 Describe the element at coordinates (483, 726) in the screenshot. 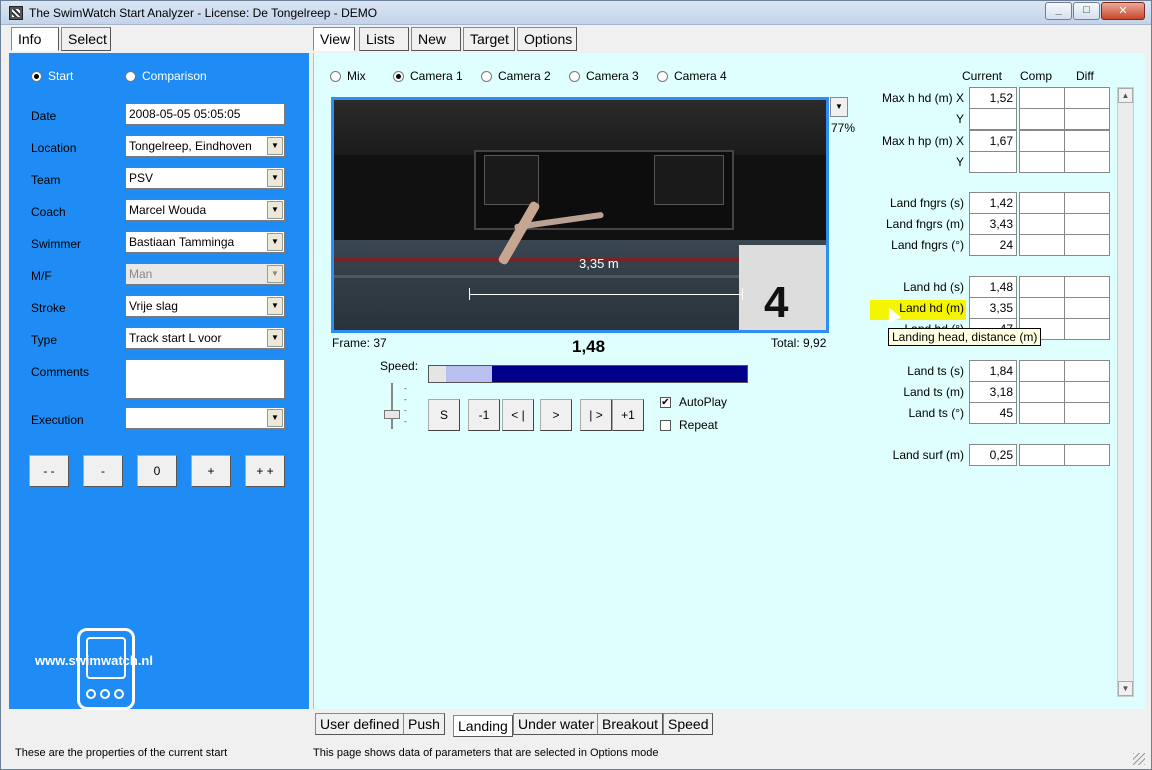

I see `tab-landing: Landing` at that location.